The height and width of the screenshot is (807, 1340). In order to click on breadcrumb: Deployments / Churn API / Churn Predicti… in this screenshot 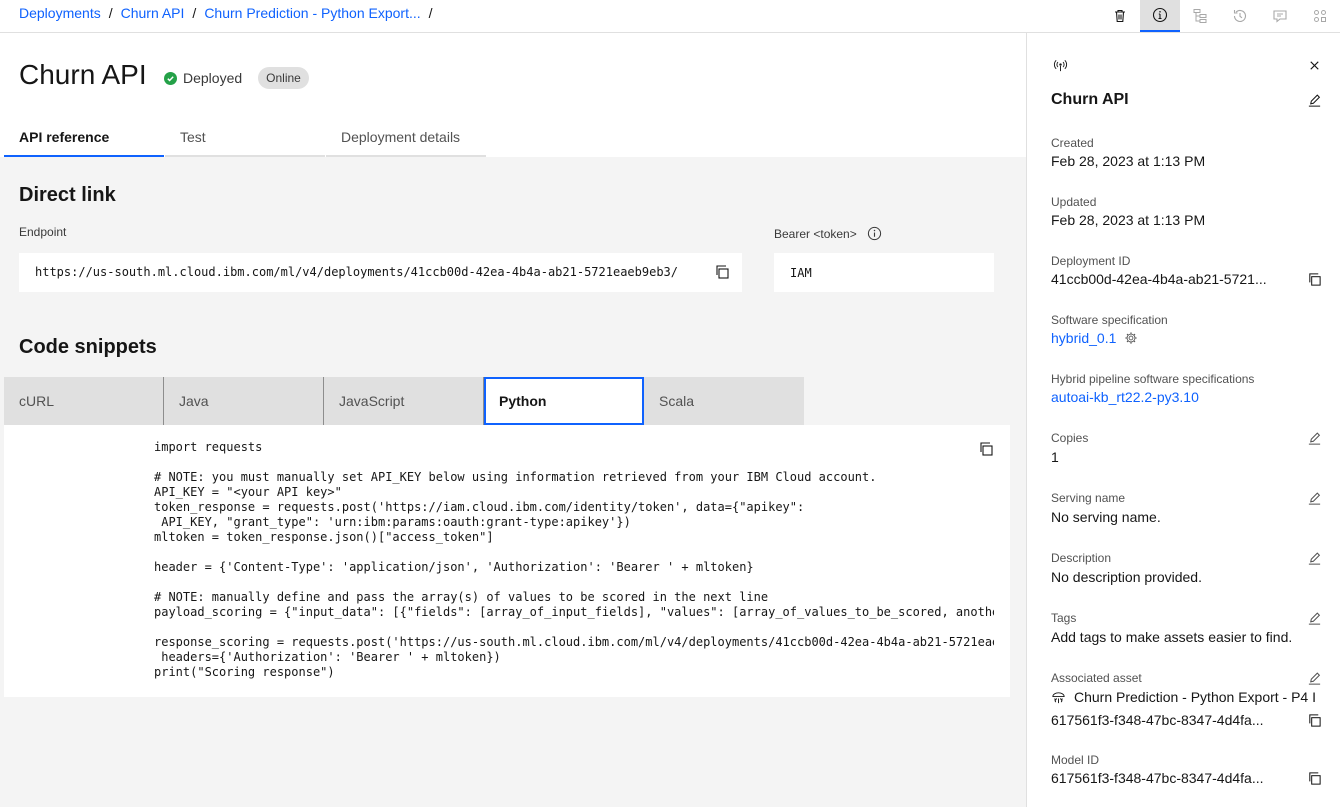, I will do `click(226, 13)`.